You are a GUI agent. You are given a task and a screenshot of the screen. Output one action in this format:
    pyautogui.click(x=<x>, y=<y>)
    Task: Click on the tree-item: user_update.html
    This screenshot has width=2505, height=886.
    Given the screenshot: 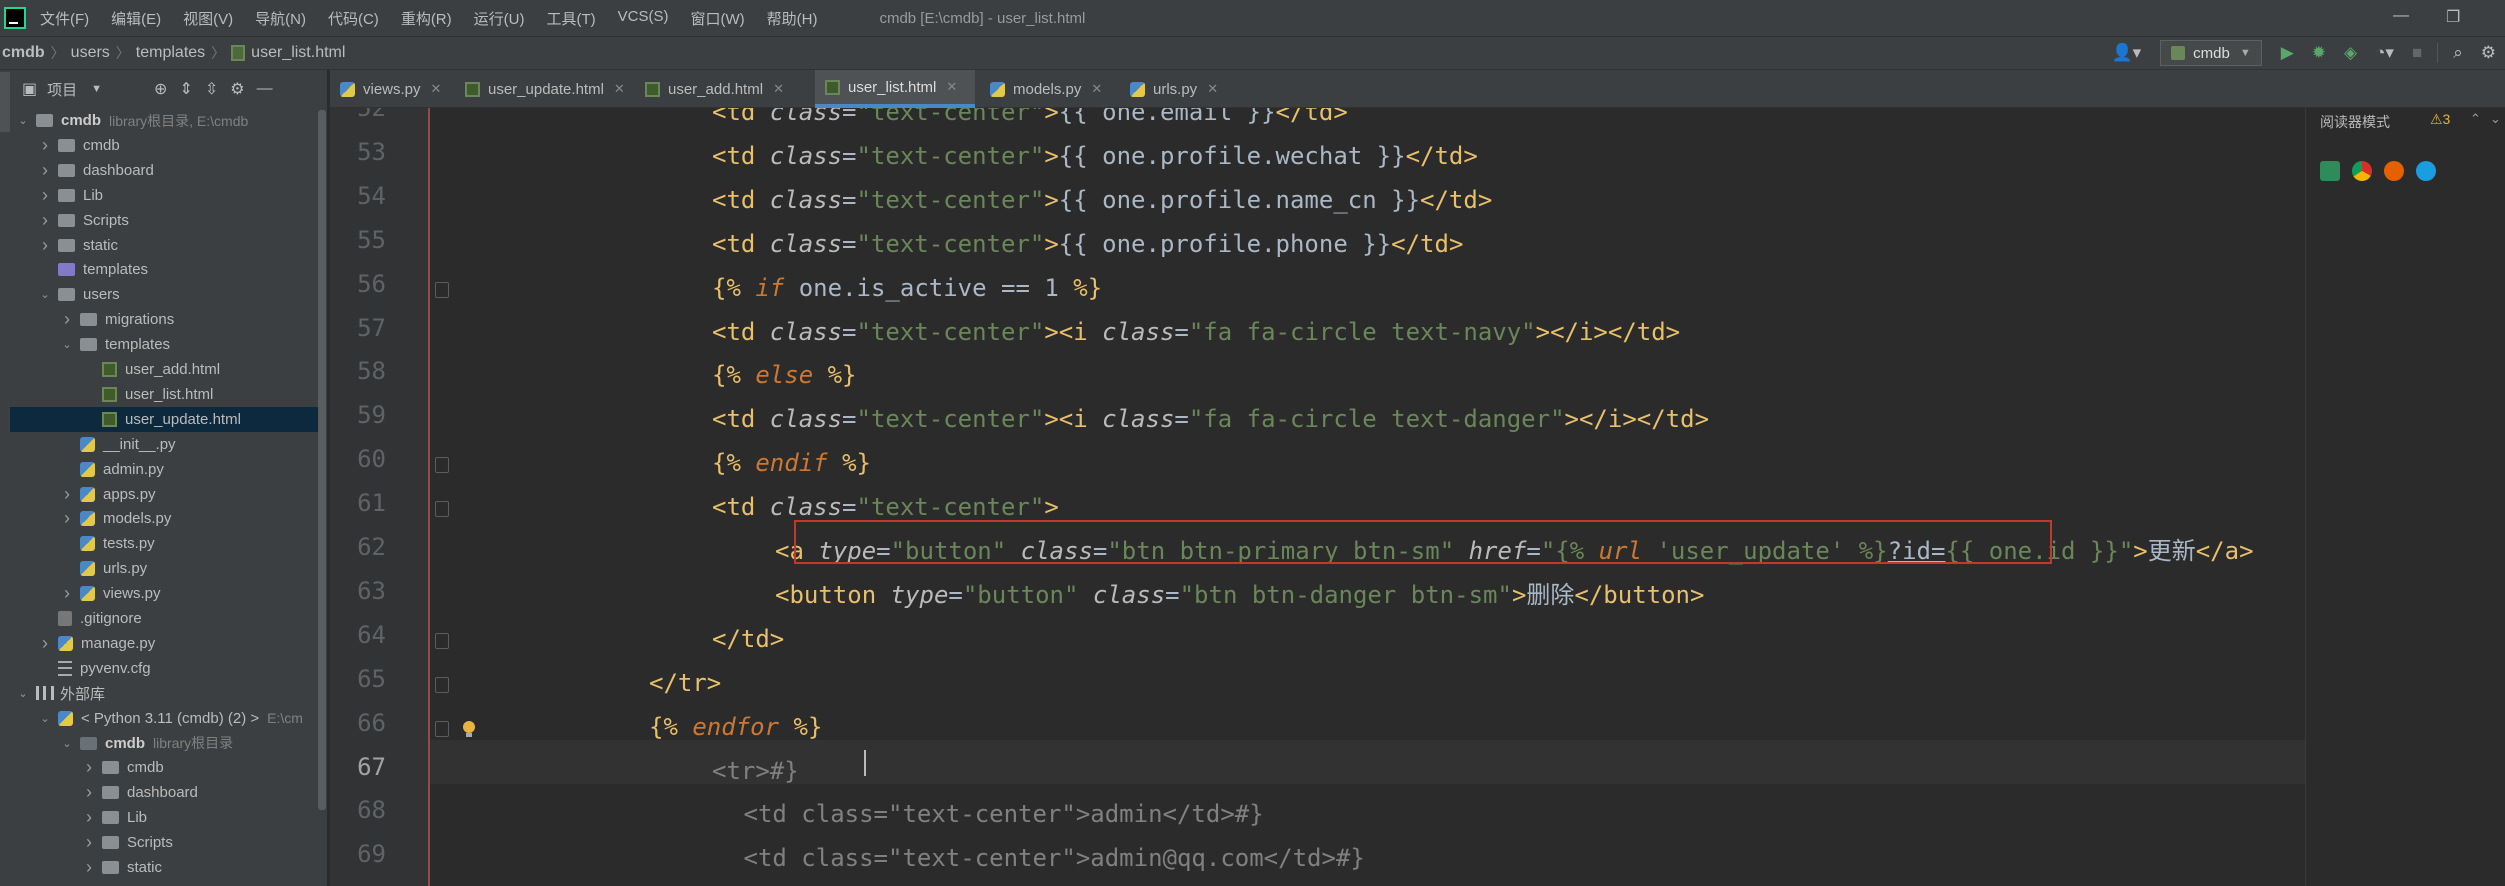 What is the action you would take?
    pyautogui.click(x=165, y=419)
    